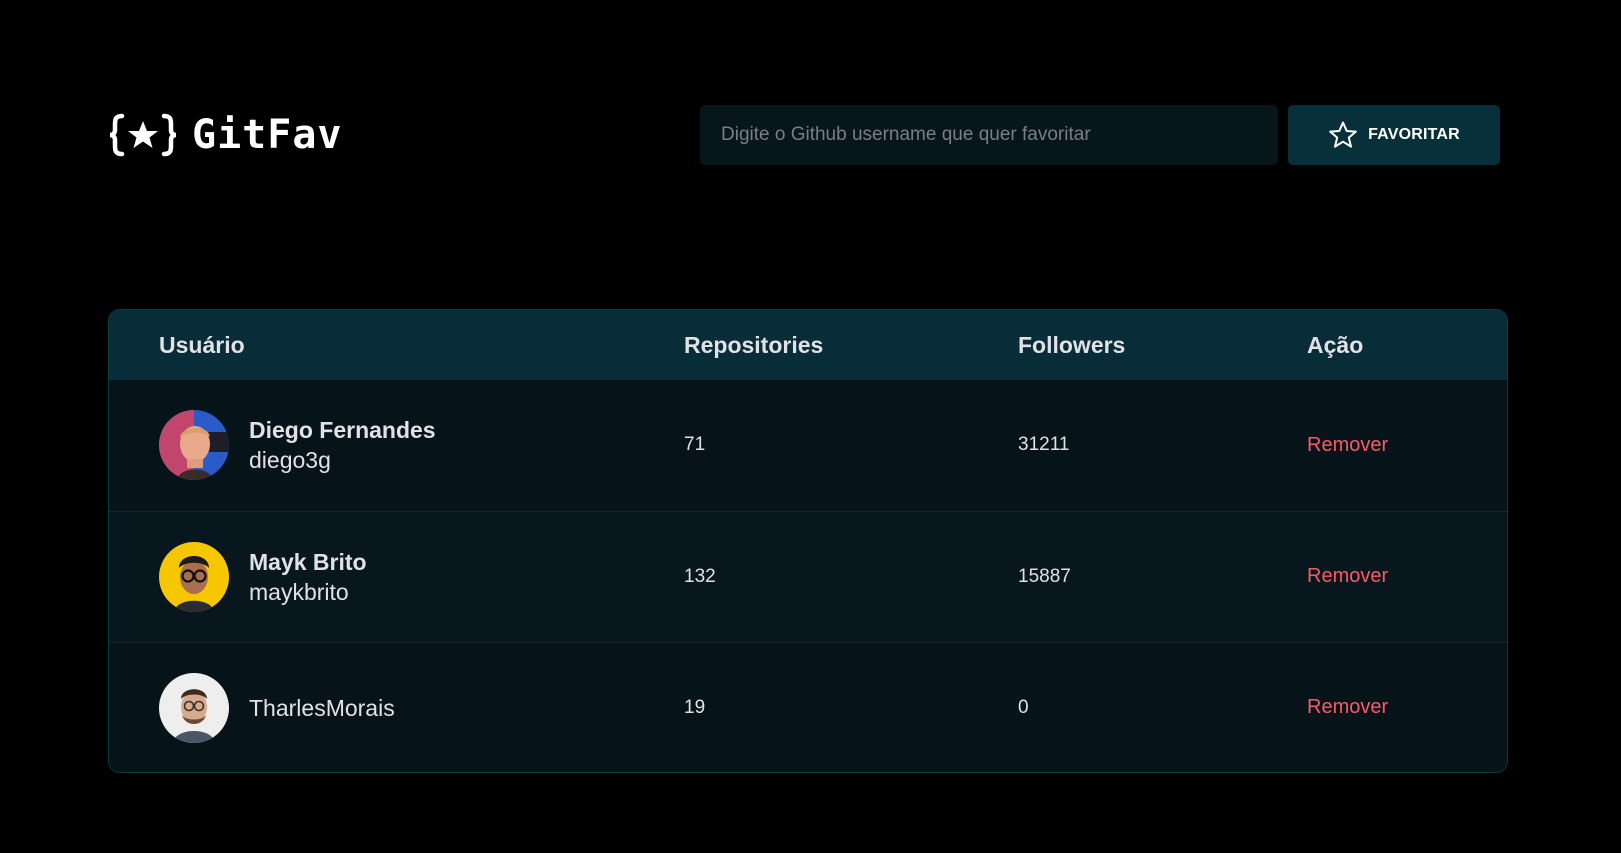 The width and height of the screenshot is (1621, 853). I want to click on logo-text: GitFav, so click(267, 135).